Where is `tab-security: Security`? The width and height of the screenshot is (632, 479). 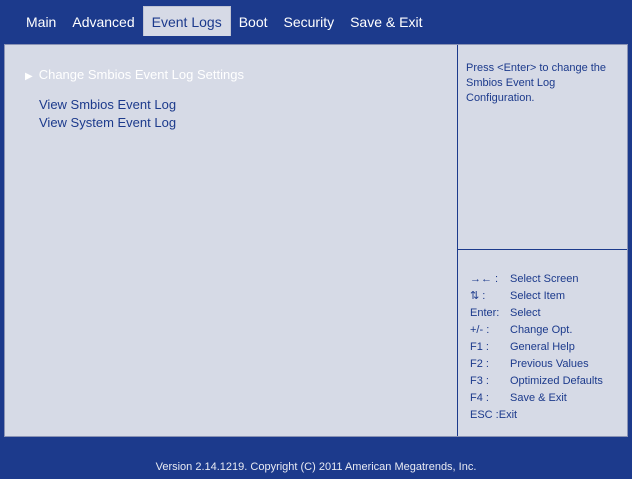 tab-security: Security is located at coordinates (309, 21).